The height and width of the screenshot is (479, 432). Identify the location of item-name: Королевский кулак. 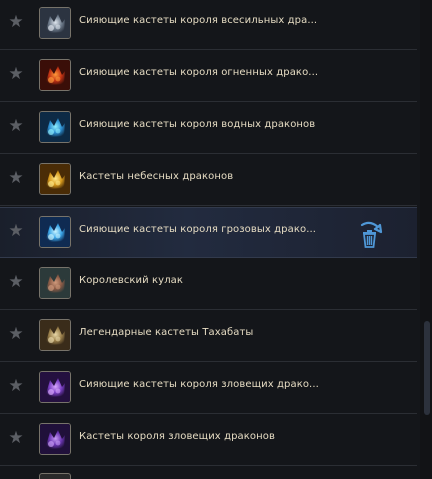
(131, 280).